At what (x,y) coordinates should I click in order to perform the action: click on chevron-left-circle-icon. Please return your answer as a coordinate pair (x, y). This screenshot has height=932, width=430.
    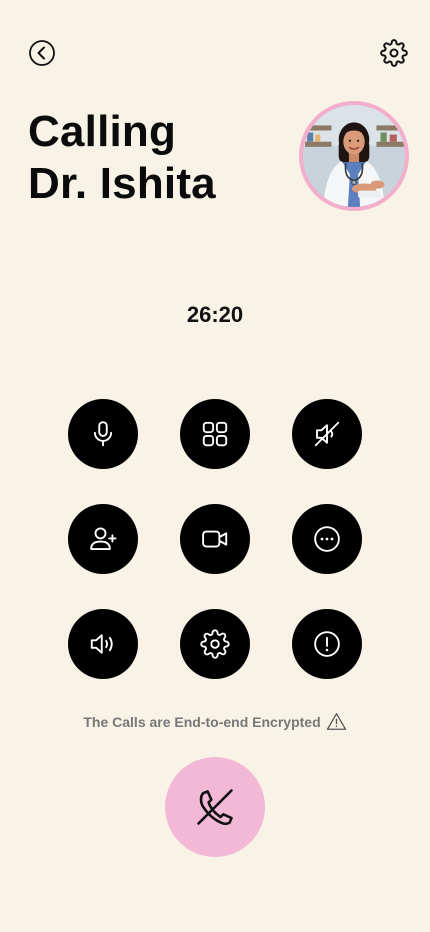
    Looking at the image, I should click on (42, 53).